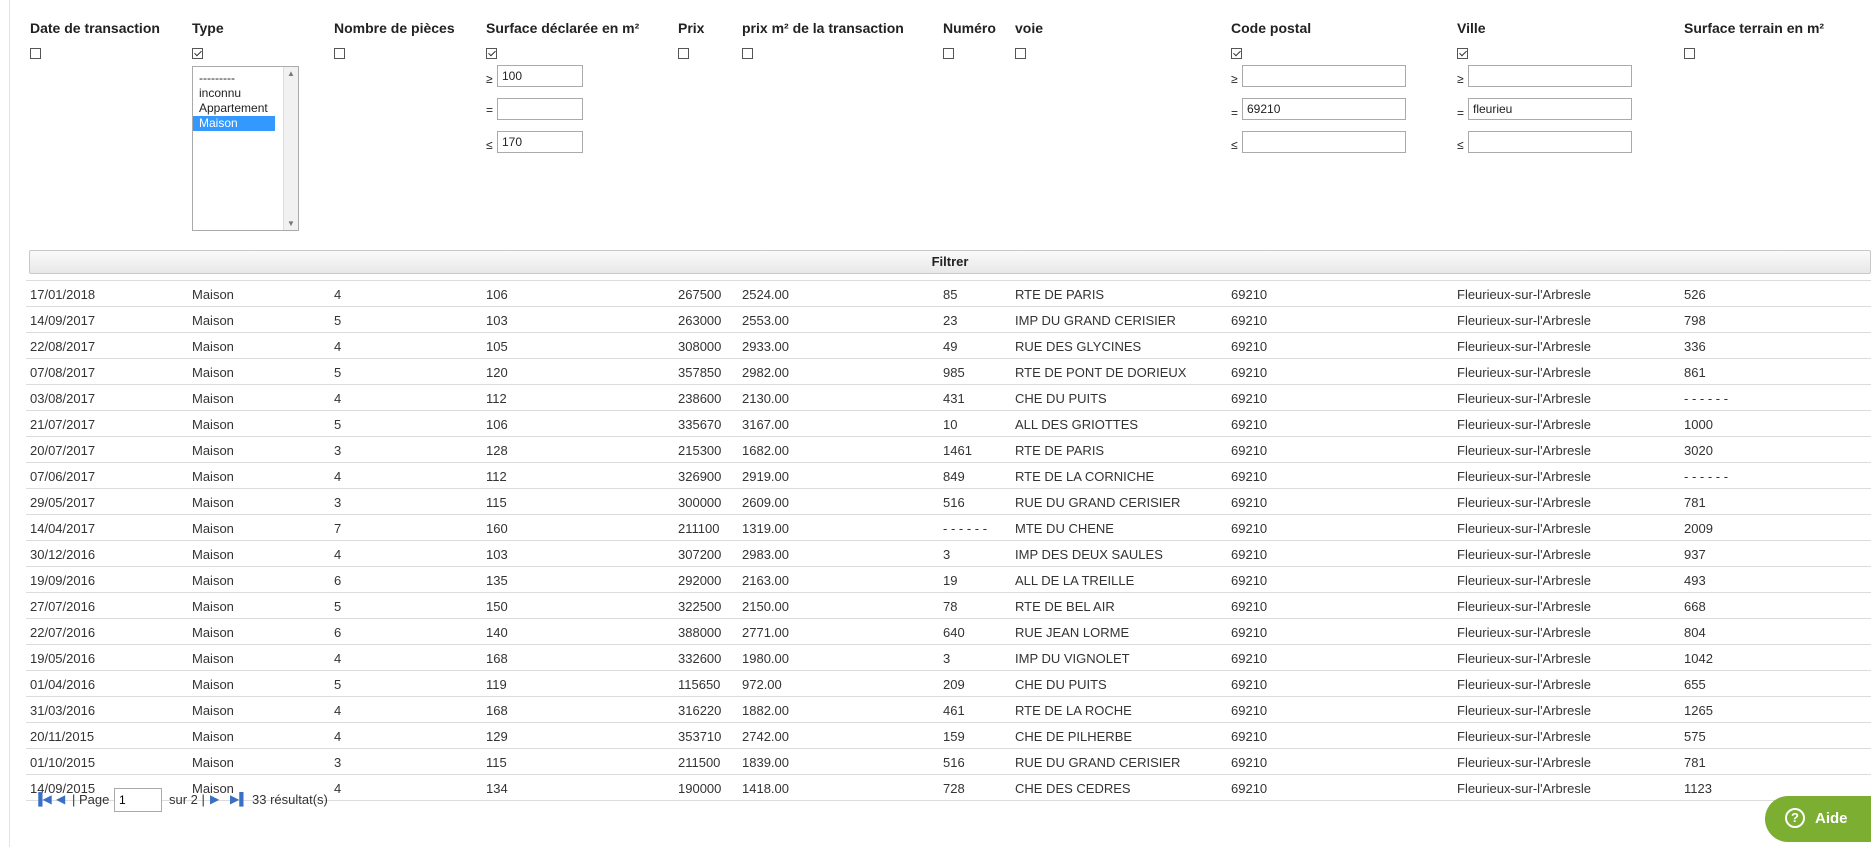 This screenshot has width=1871, height=847. I want to click on checkbox-surface, so click(491, 53).